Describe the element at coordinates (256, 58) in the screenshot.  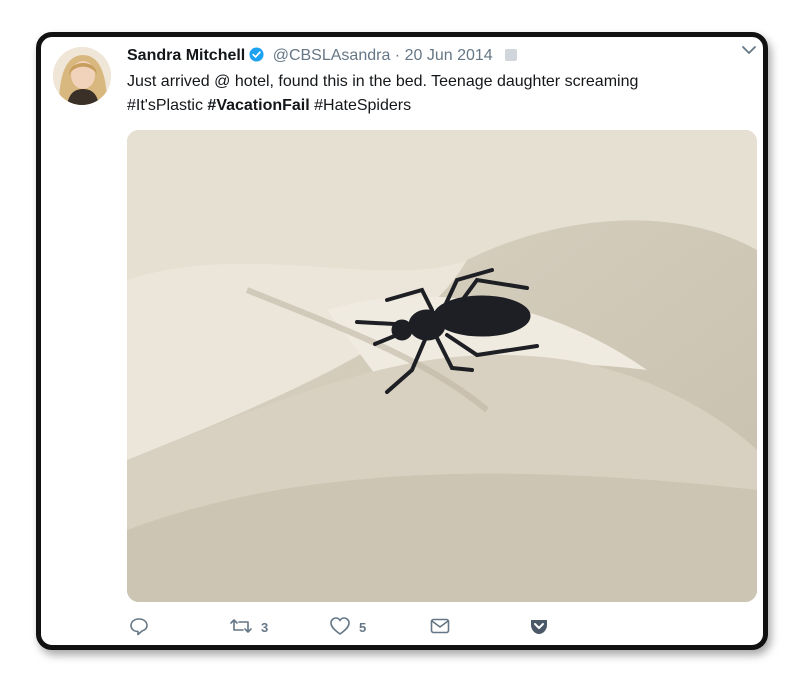
I see `verified-badge-icon` at that location.